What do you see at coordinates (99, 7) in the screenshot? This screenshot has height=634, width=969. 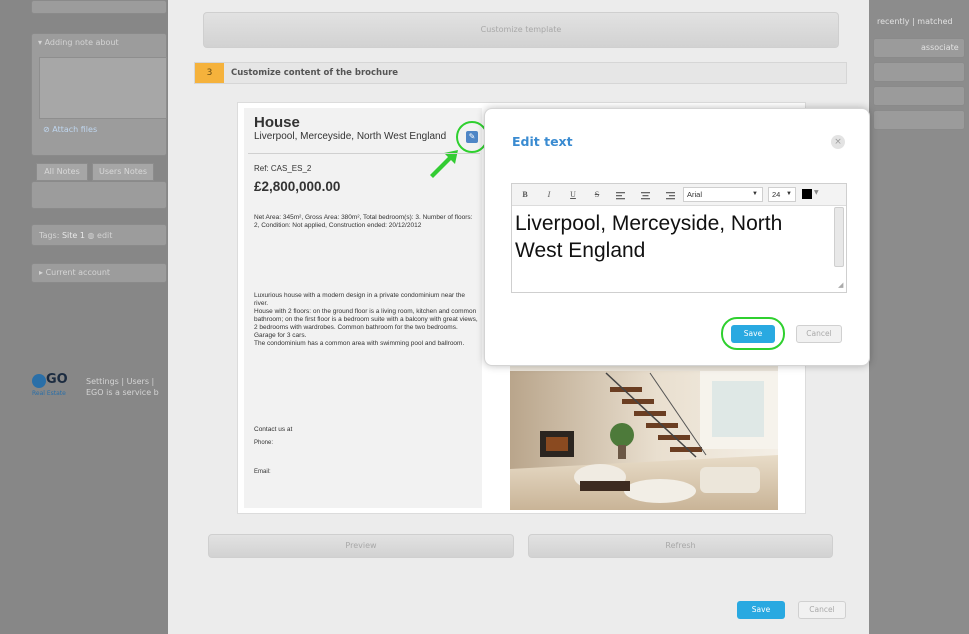 I see `left-top-buttons` at bounding box center [99, 7].